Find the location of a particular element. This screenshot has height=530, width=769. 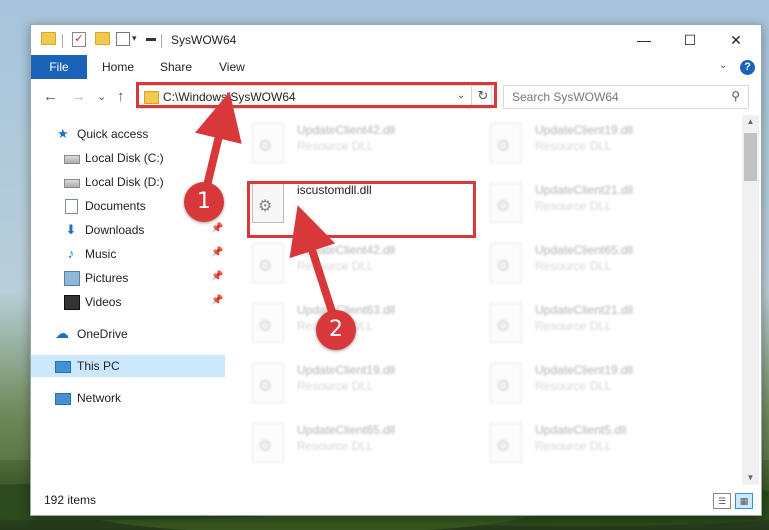

sidebar-item-onedrive: ☁ OneDrive is located at coordinates (128, 334).